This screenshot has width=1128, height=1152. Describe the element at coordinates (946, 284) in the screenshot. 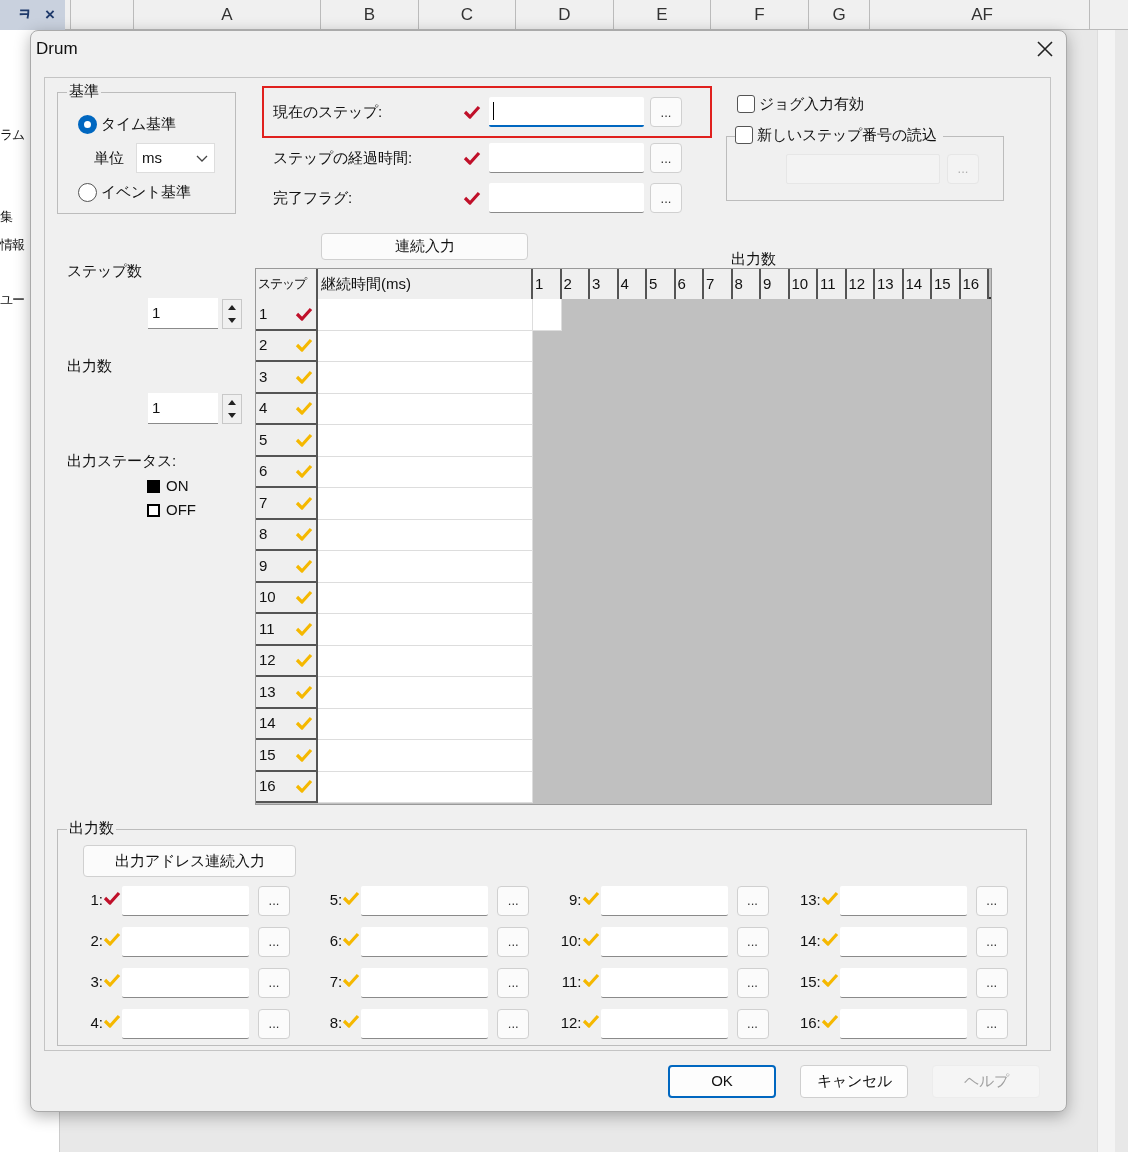

I see `column-header: 15` at that location.